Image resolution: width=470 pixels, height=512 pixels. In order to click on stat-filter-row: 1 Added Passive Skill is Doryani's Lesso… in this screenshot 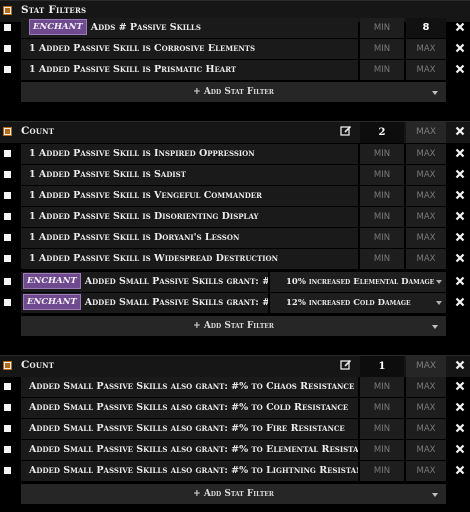, I will do `click(235, 238)`.